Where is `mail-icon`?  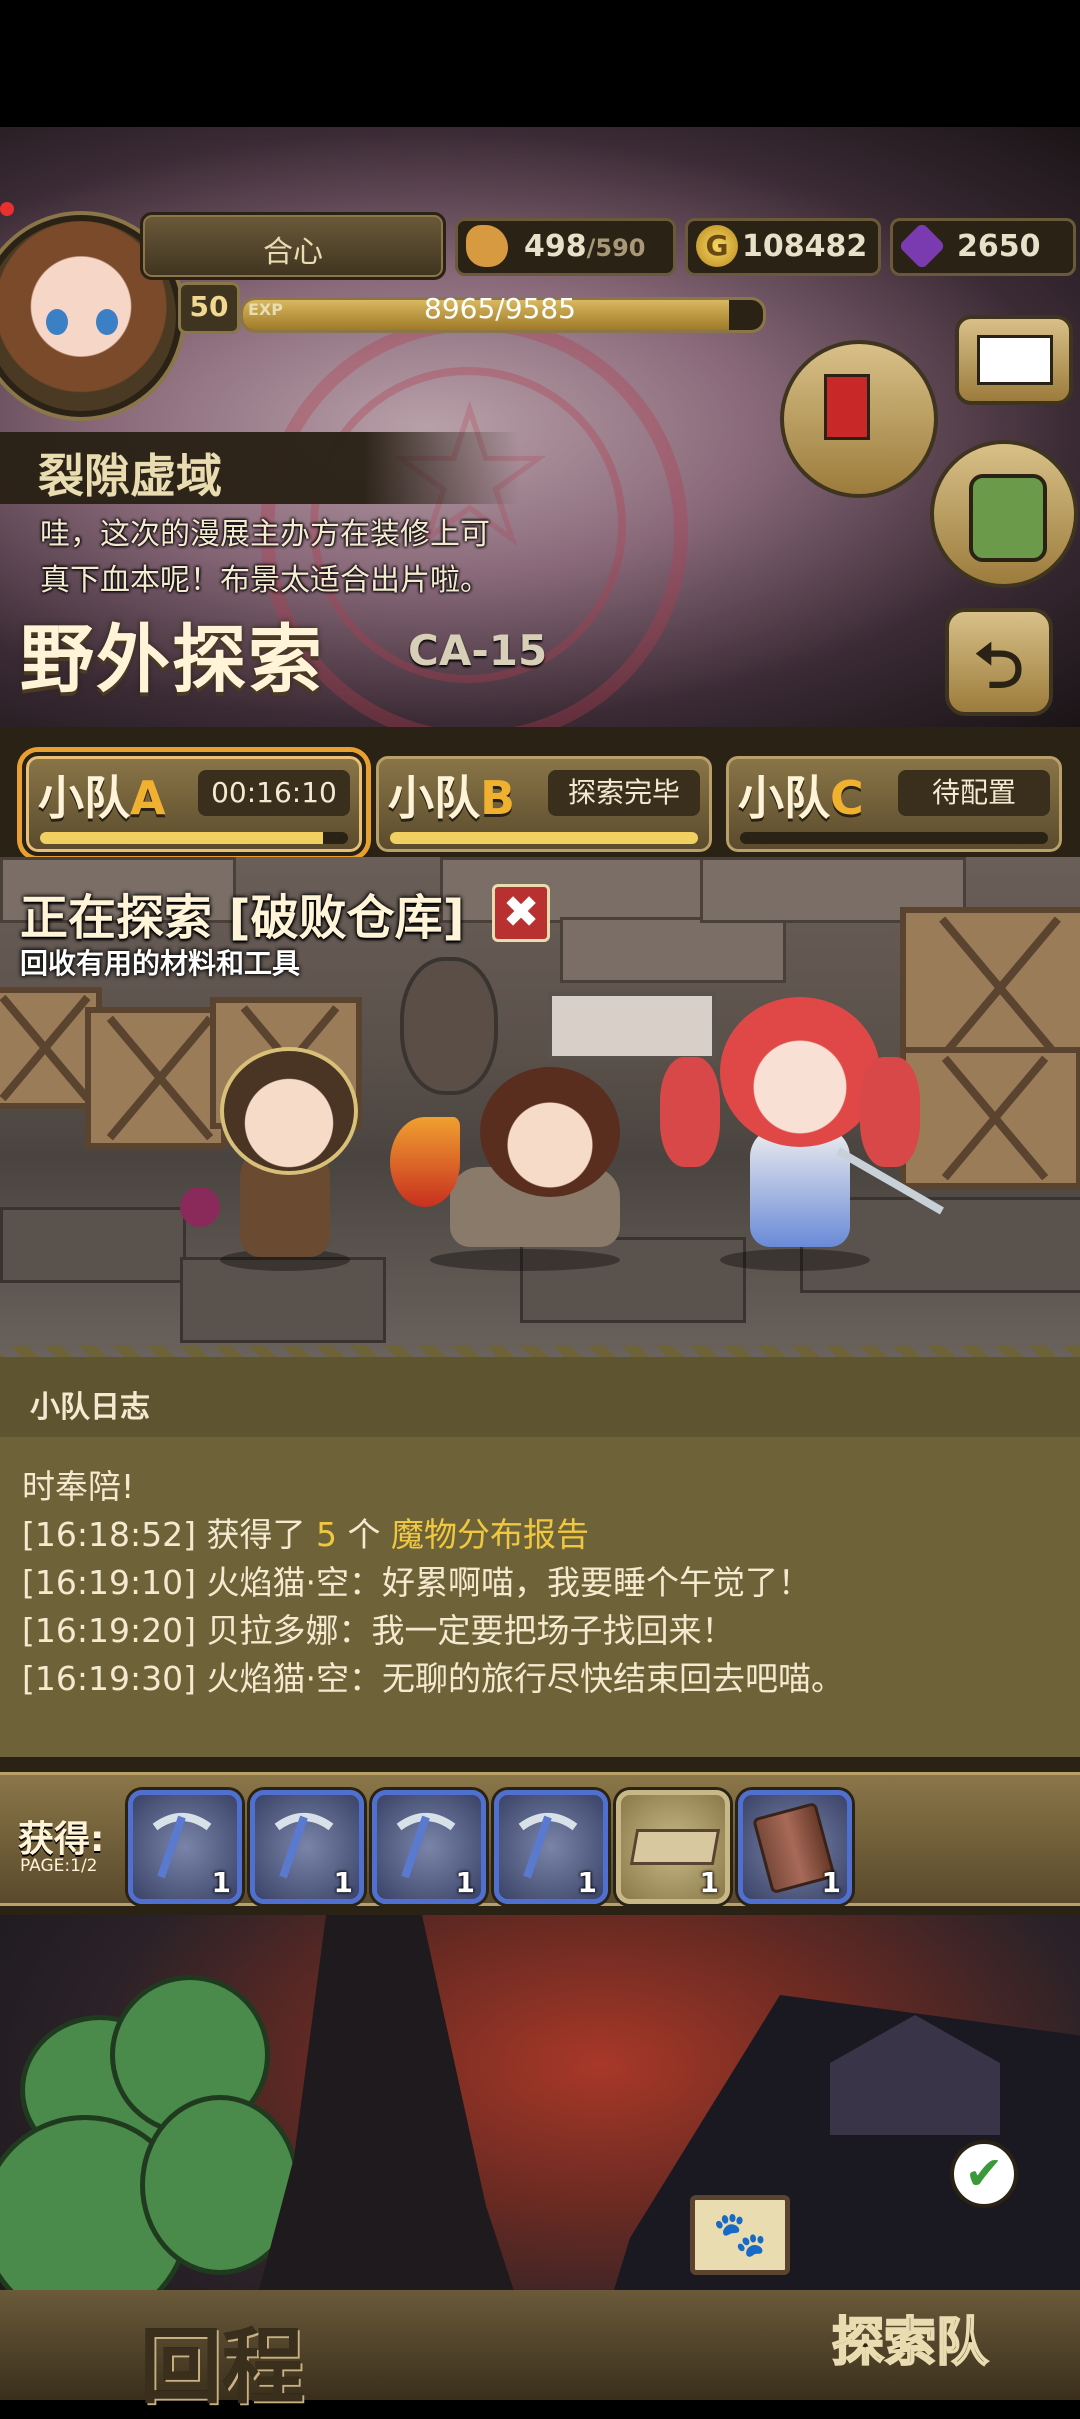 mail-icon is located at coordinates (1015, 360).